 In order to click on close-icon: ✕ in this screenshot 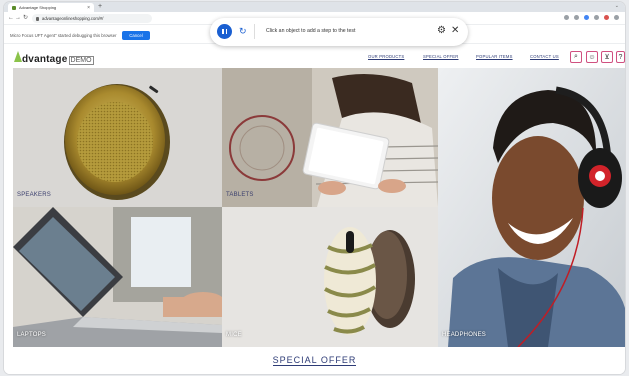, I will do `click(455, 31)`.